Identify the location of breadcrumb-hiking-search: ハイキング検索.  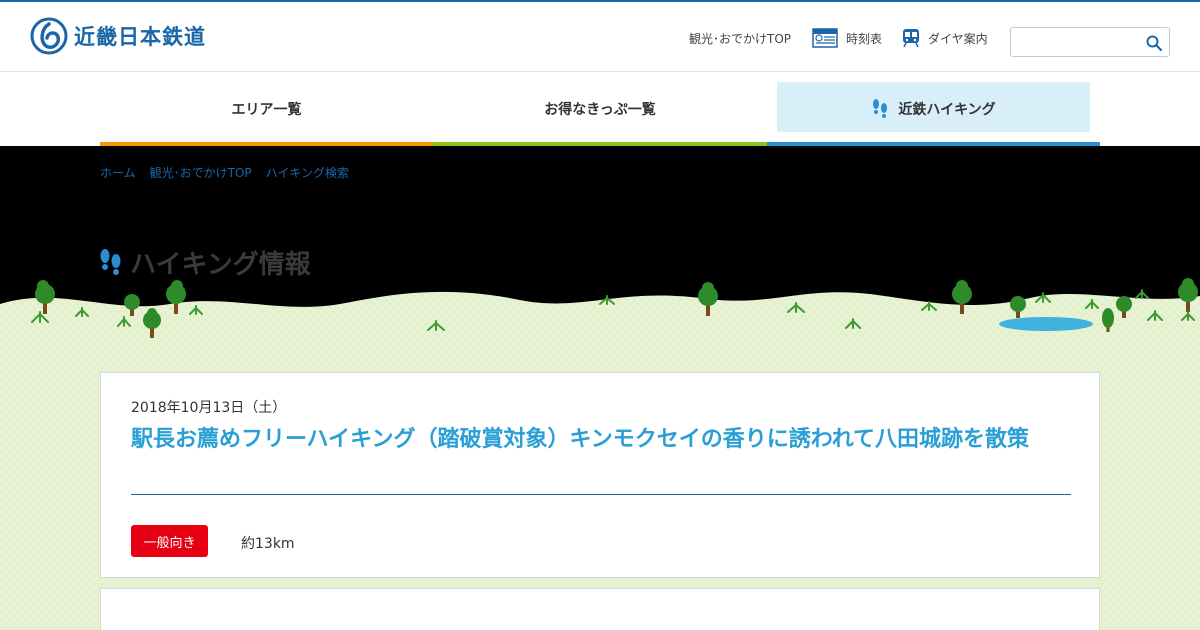
(307, 172).